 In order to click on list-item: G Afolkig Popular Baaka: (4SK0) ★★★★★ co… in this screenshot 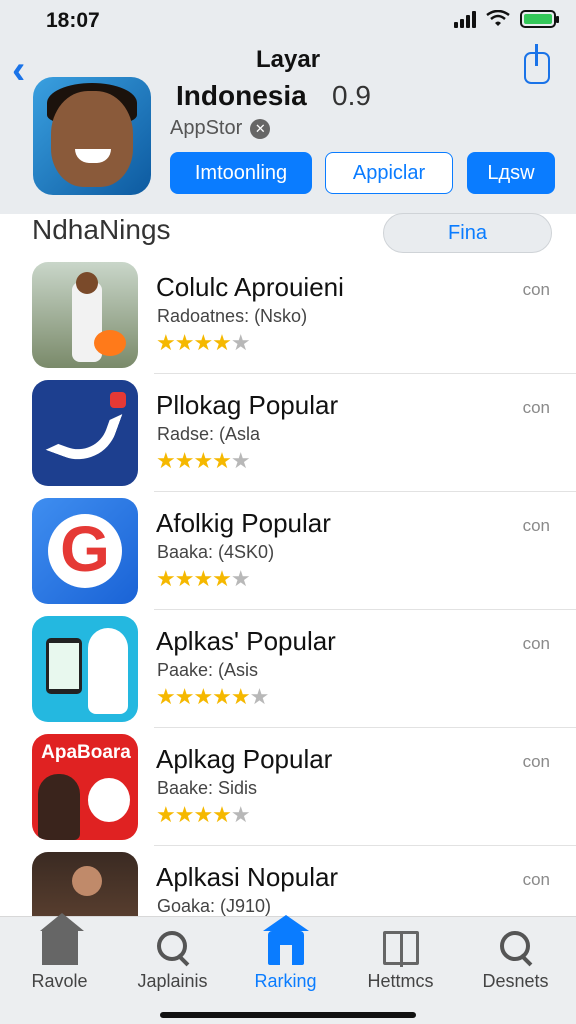, I will do `click(288, 551)`.